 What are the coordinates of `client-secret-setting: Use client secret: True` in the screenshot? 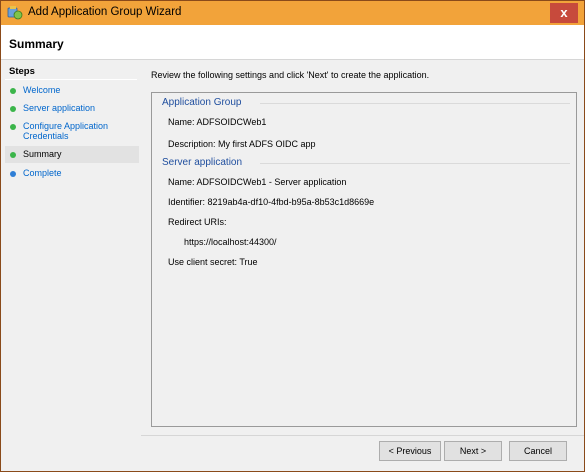 It's located at (213, 262).